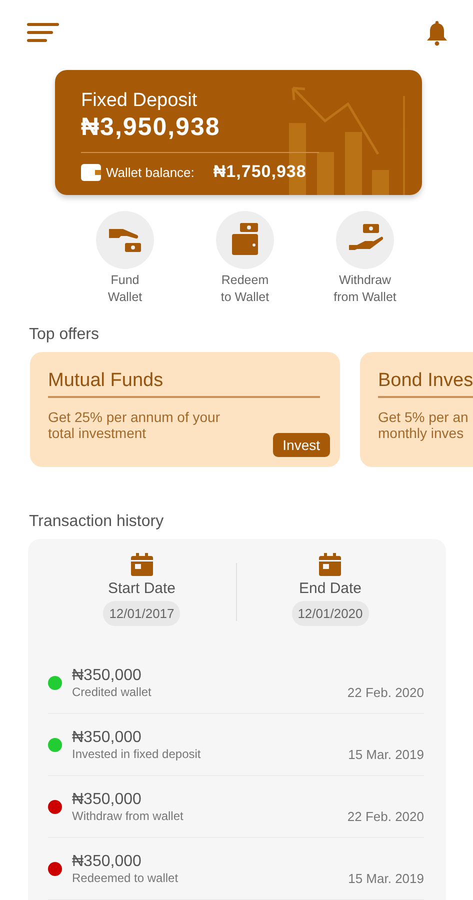  Describe the element at coordinates (150, 172) in the screenshot. I see `wallet-label: Wallet balance:` at that location.